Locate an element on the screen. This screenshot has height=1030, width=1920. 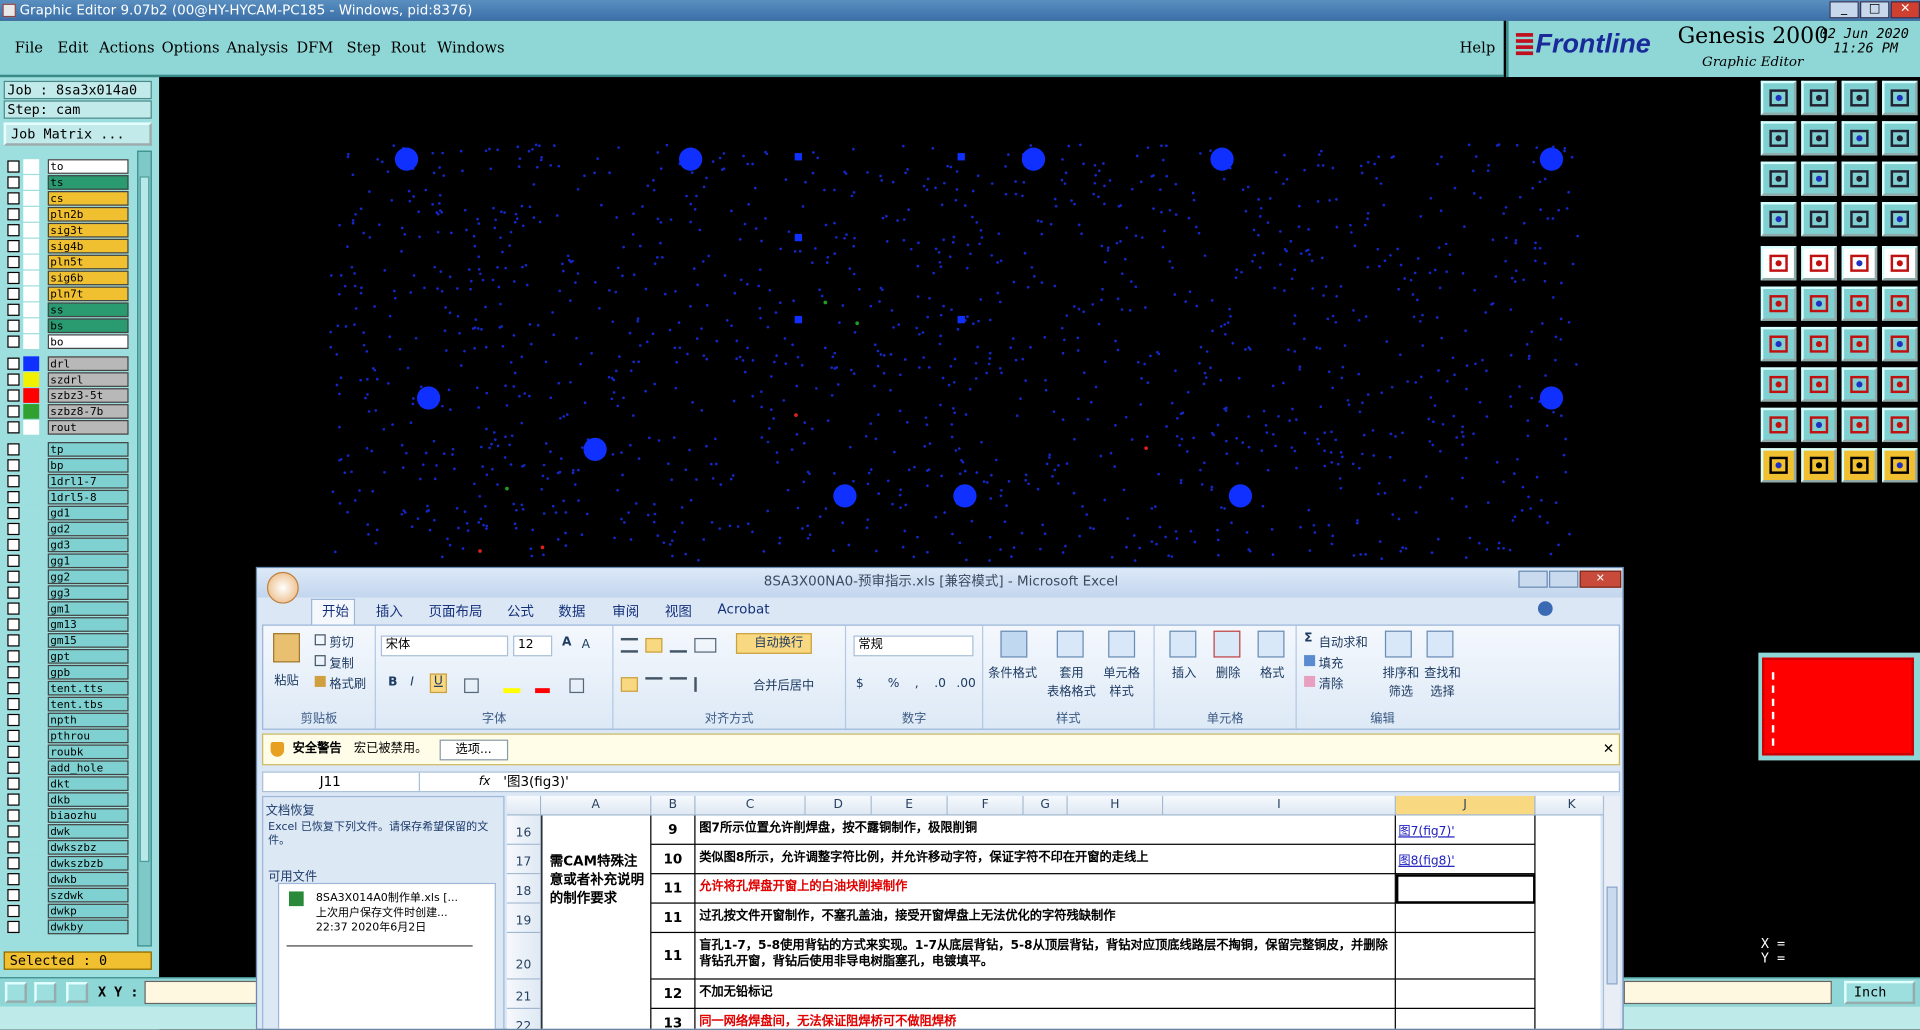
conditional-format-button: 条件格式 is located at coordinates (1012, 671).